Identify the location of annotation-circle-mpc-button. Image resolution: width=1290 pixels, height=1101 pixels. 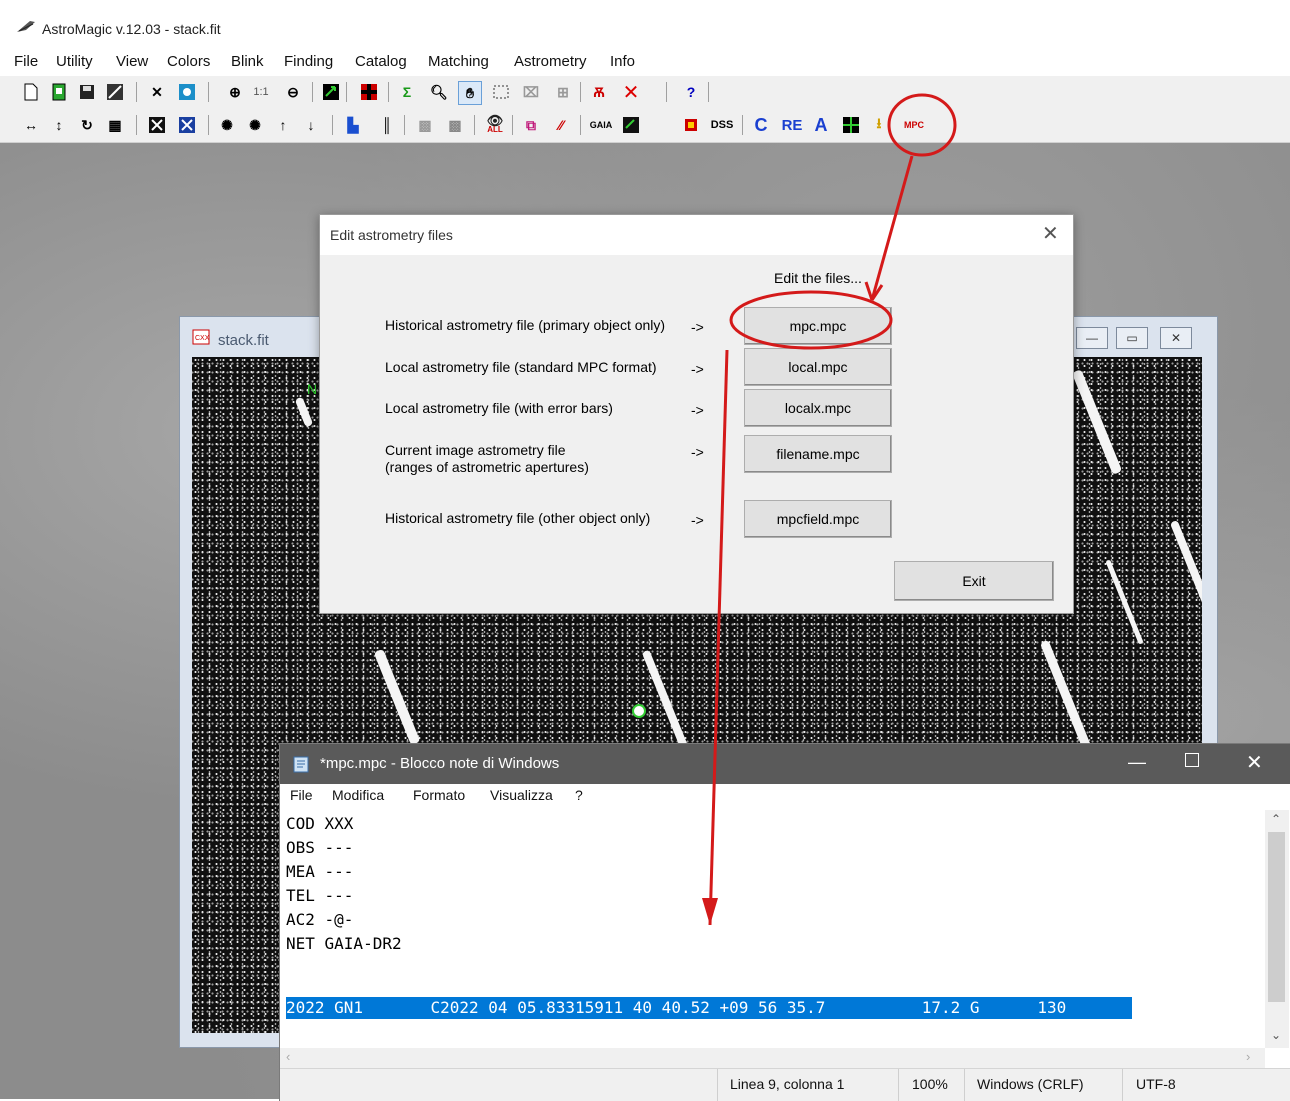
(922, 125).